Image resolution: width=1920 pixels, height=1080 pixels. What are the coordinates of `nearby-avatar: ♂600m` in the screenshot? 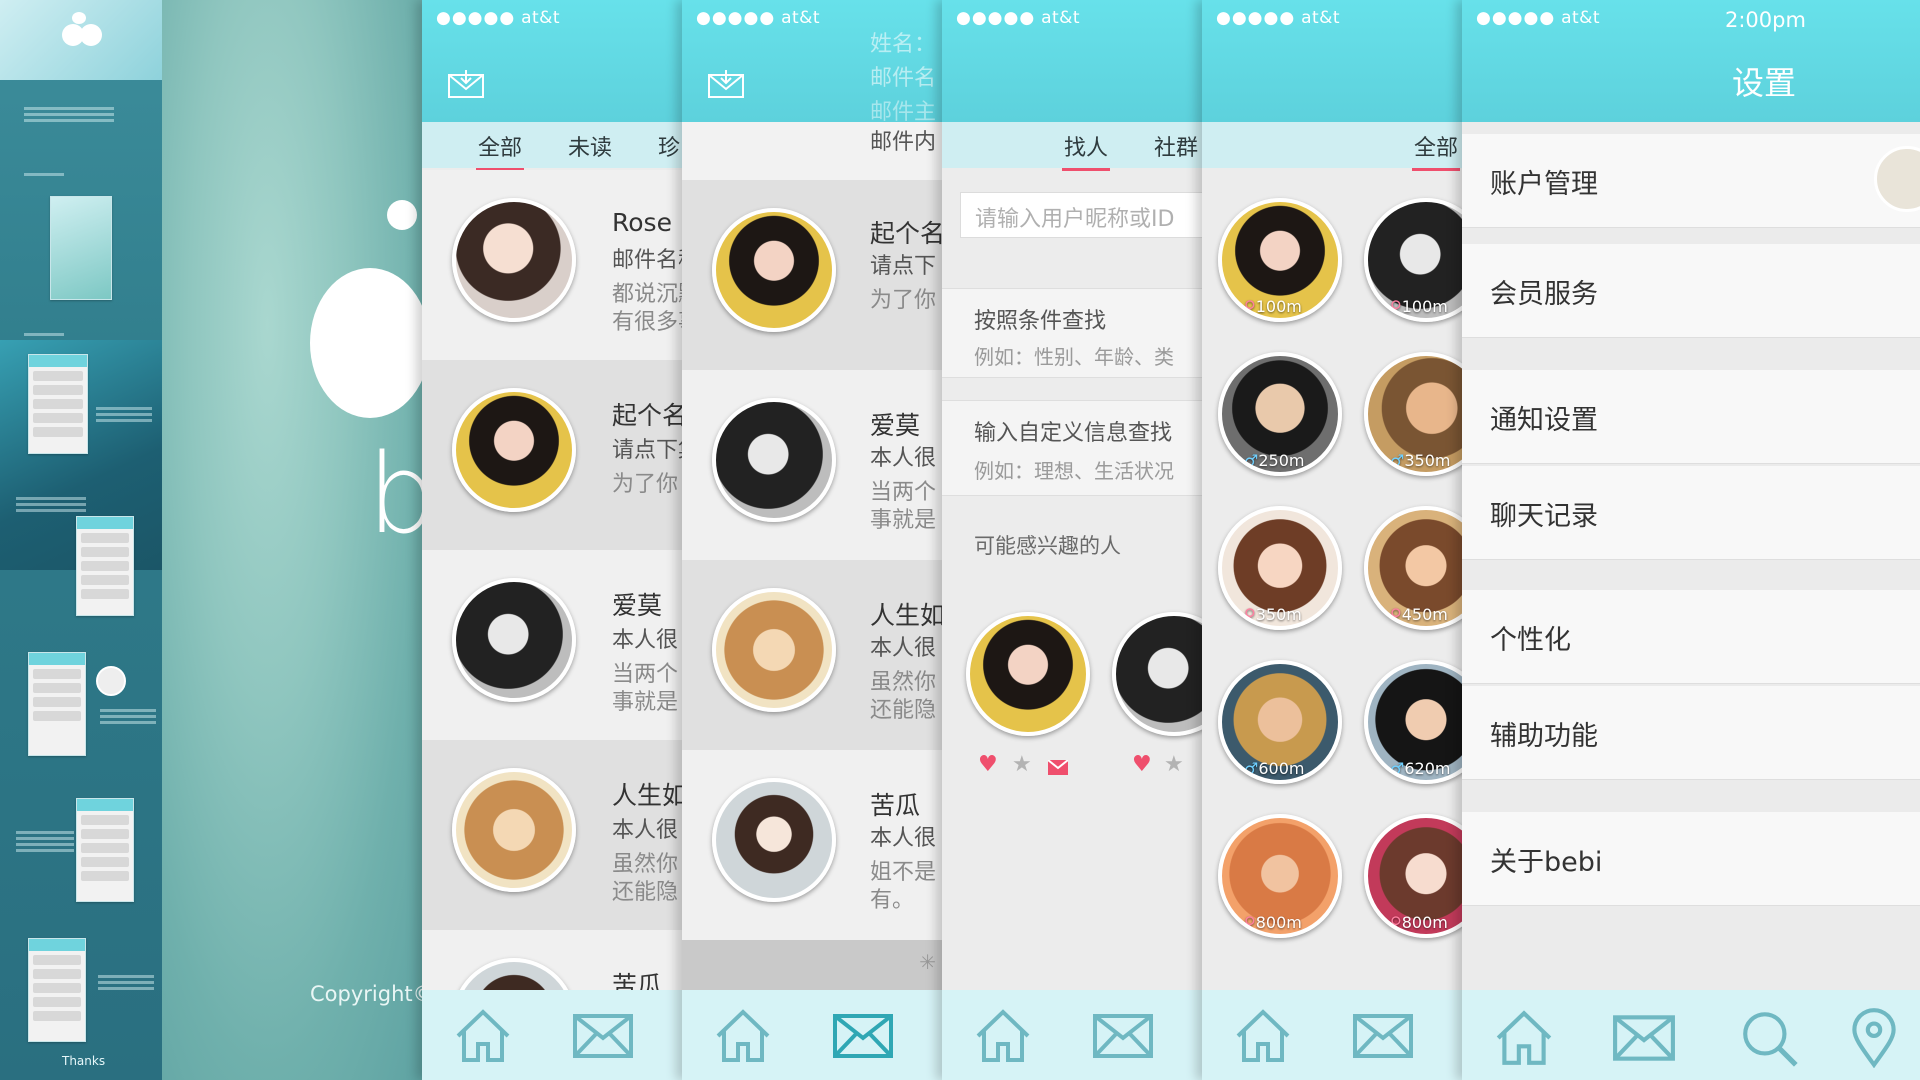 It's located at (1280, 722).